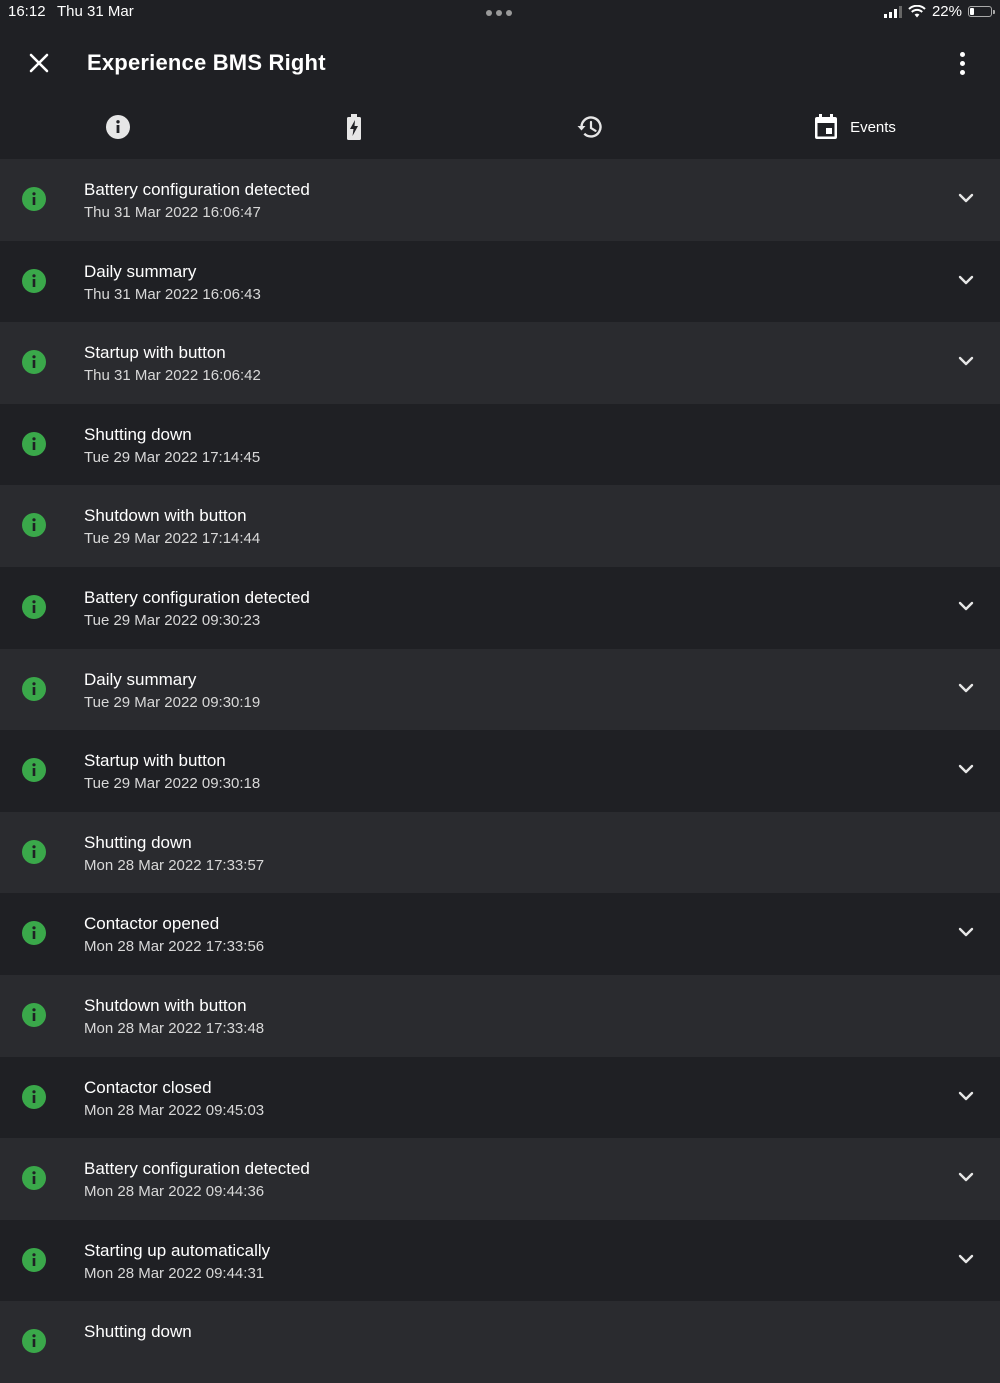 This screenshot has height=1383, width=1000. I want to click on status-bar: 16:12 Thu 31 Mar 22%, so click(500, 13).